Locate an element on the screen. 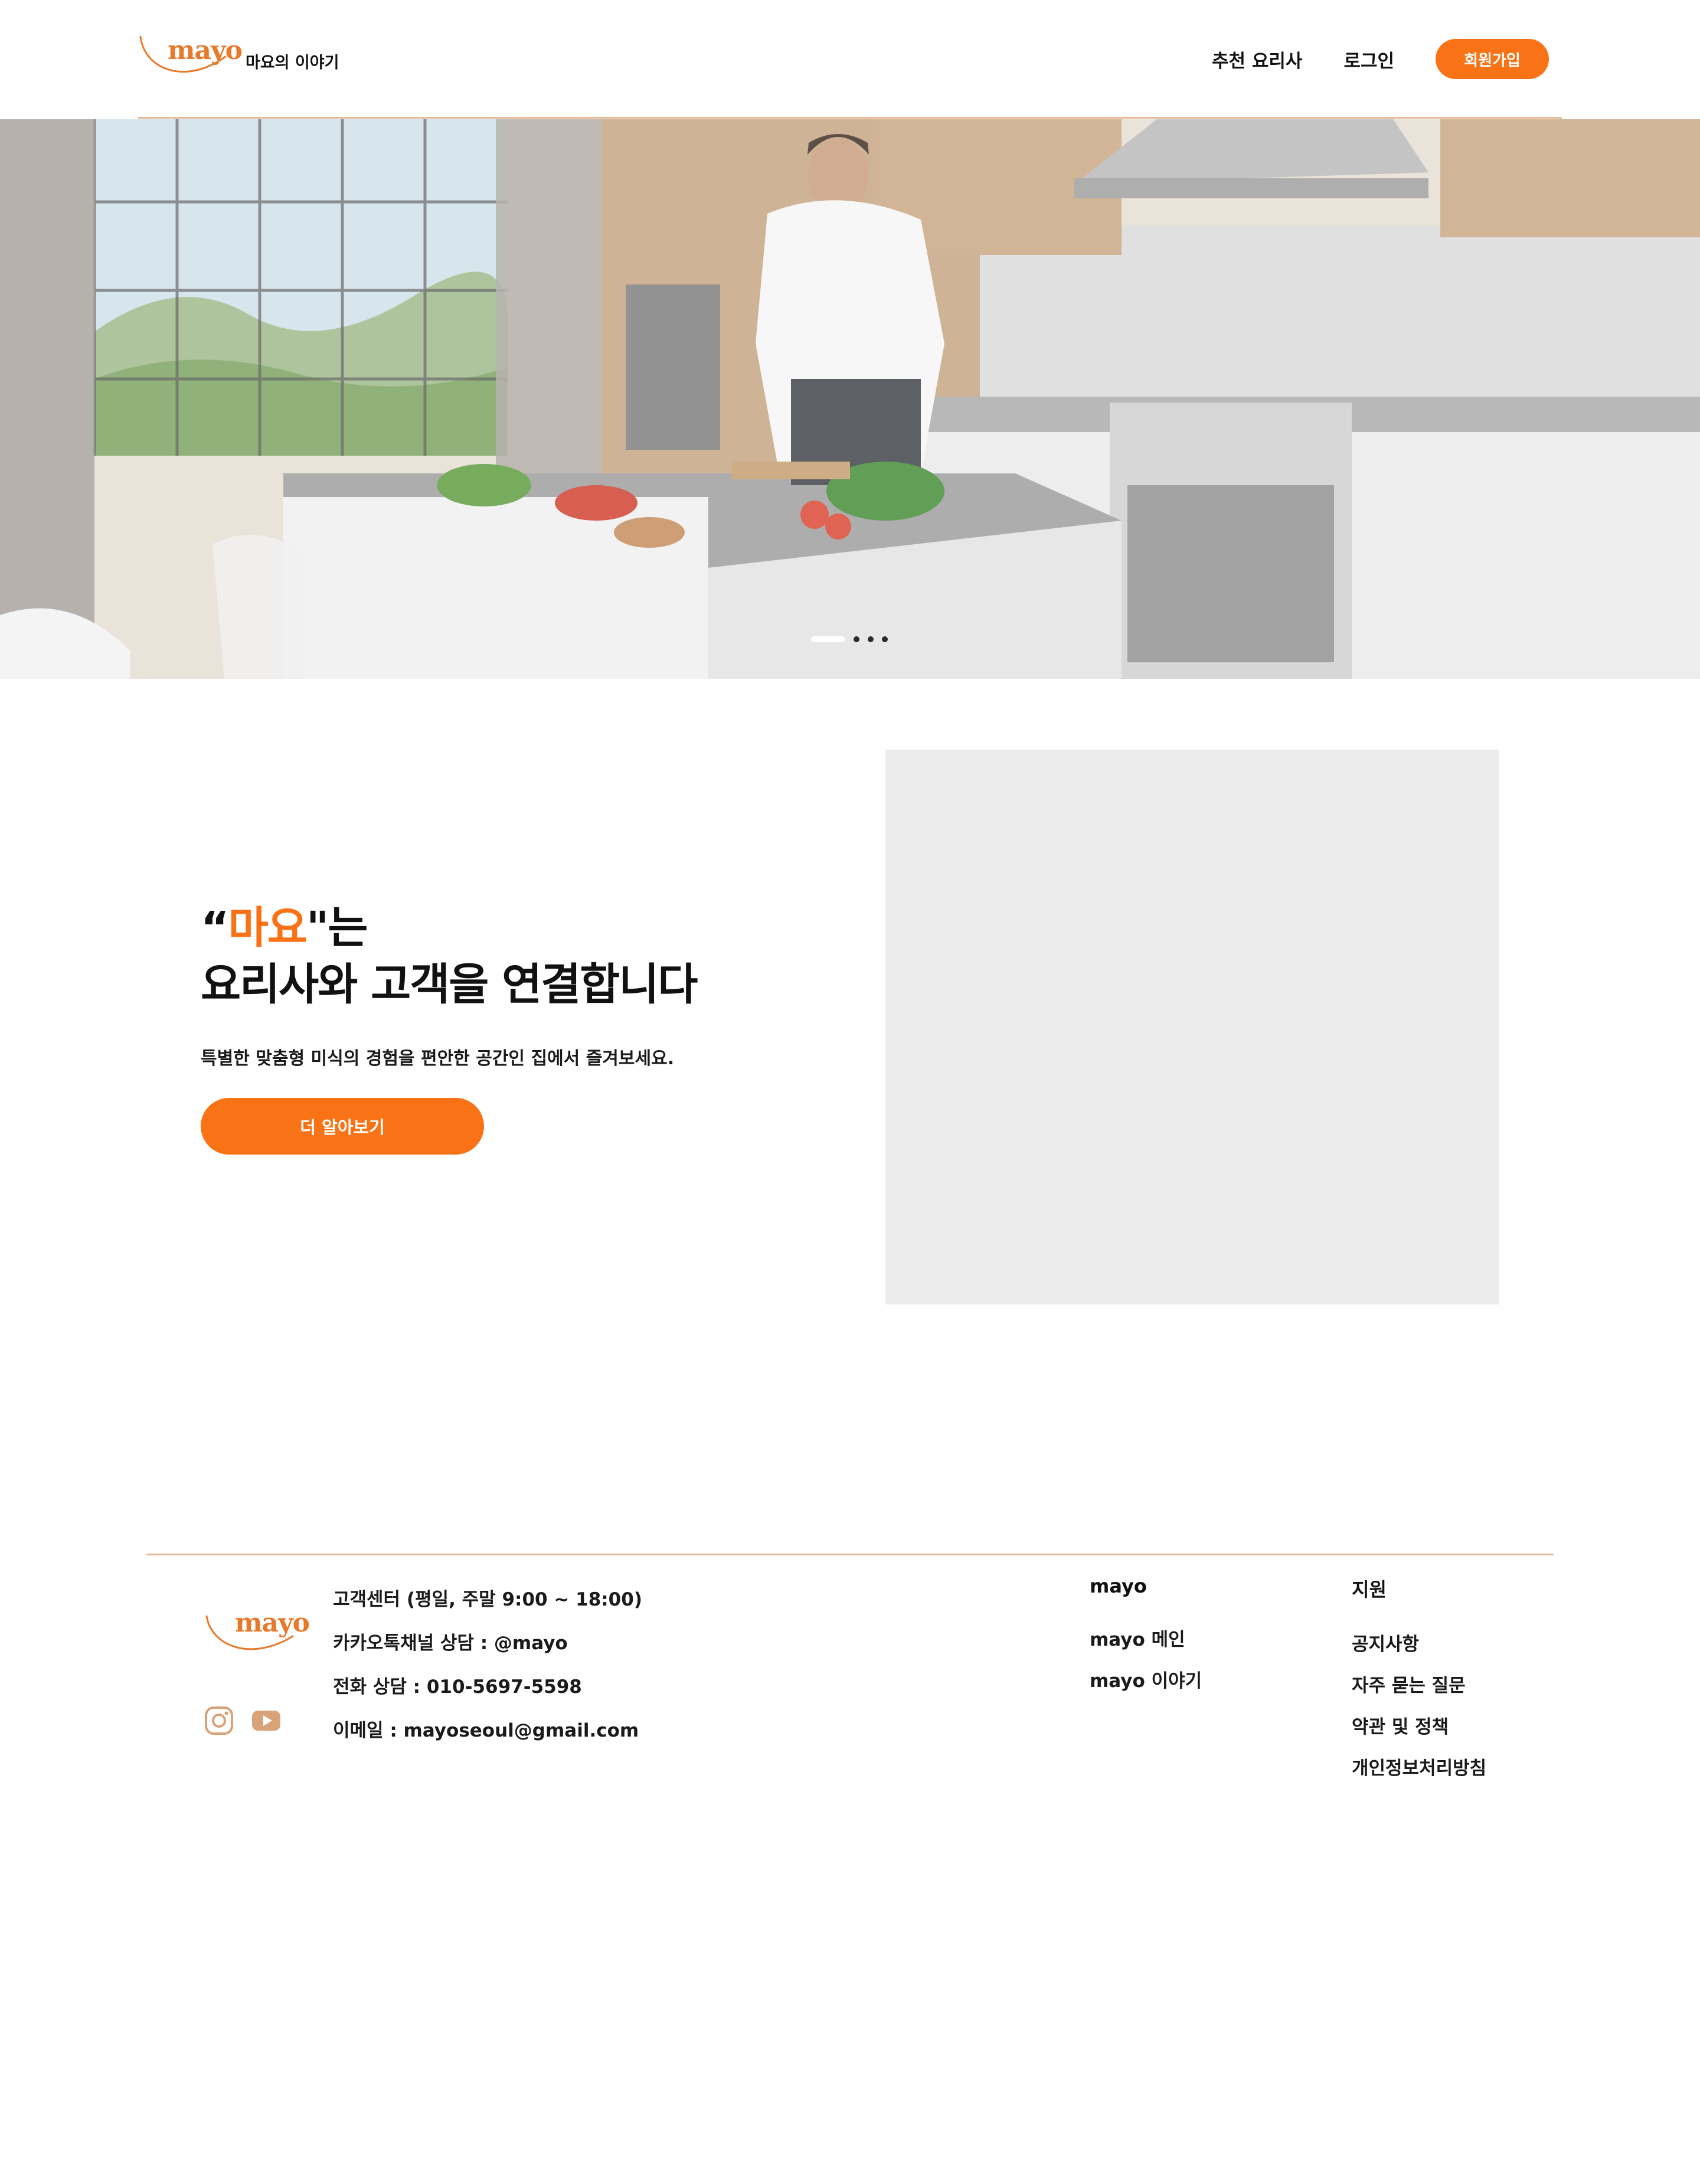  footer-column-support: 지원 공지사항 자주 묻는 질문 약관 및 정책 개인정보처리방침 is located at coordinates (1419, 1684).